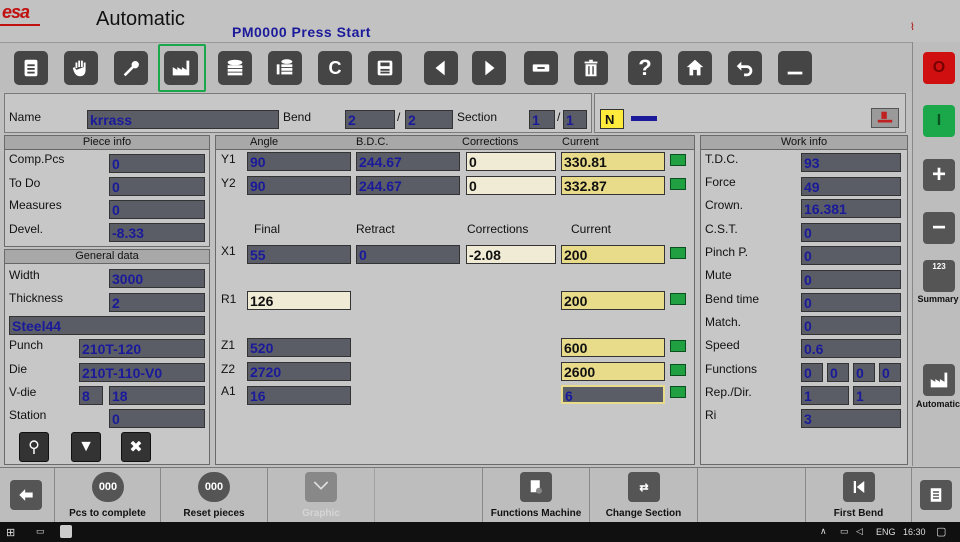 This screenshot has width=960, height=542. I want to click on z2-final-field: 2720, so click(299, 371).